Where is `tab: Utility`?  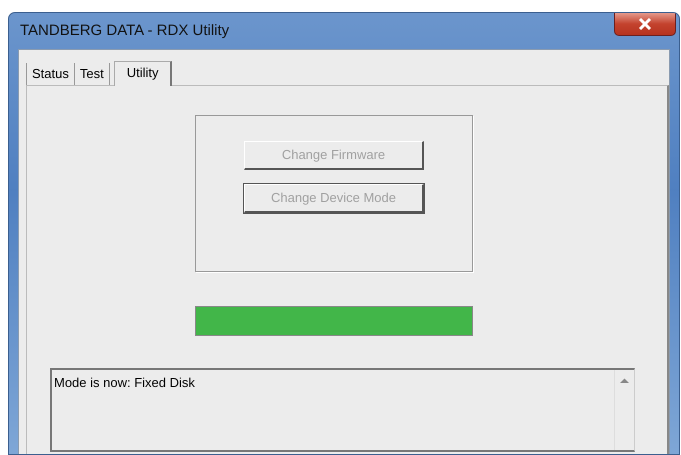 tab: Utility is located at coordinates (143, 73).